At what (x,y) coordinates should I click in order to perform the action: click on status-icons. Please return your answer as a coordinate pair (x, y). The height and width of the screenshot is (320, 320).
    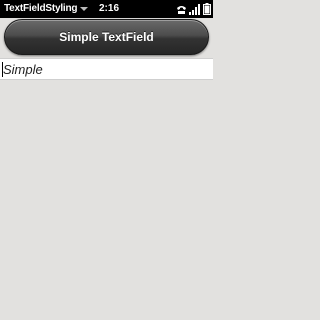
    Looking at the image, I should click on (193, 9).